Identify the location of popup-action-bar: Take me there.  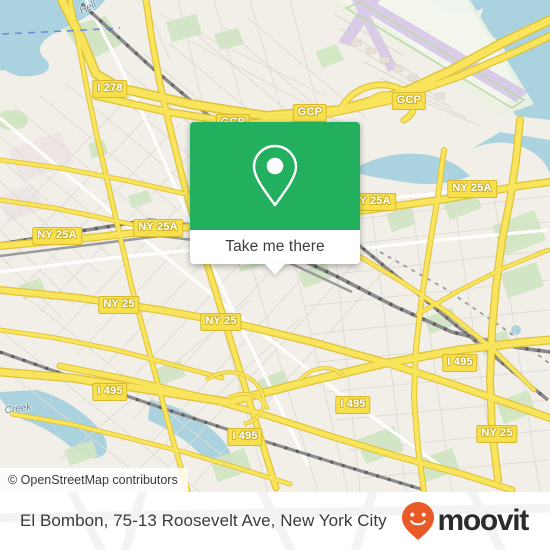
(275, 247).